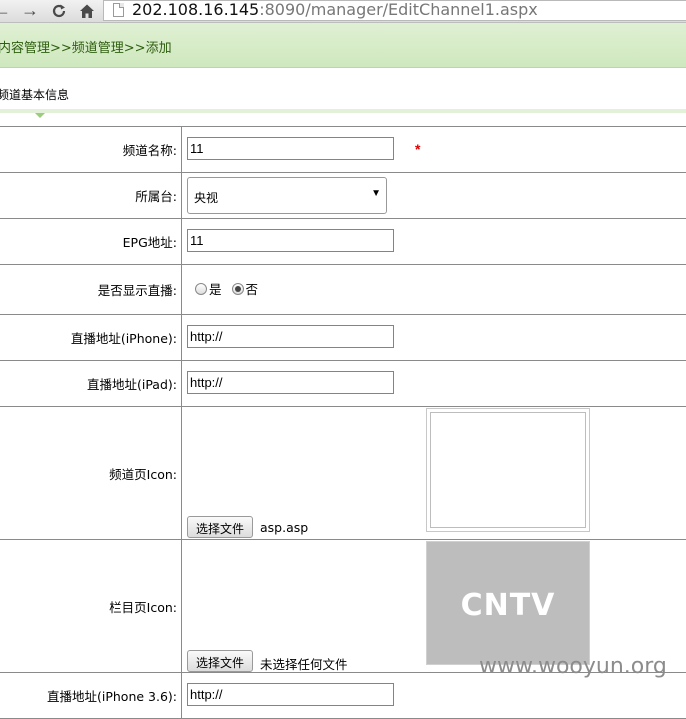  What do you see at coordinates (91, 242) in the screenshot?
I see `epg-label: EPG地址:` at bounding box center [91, 242].